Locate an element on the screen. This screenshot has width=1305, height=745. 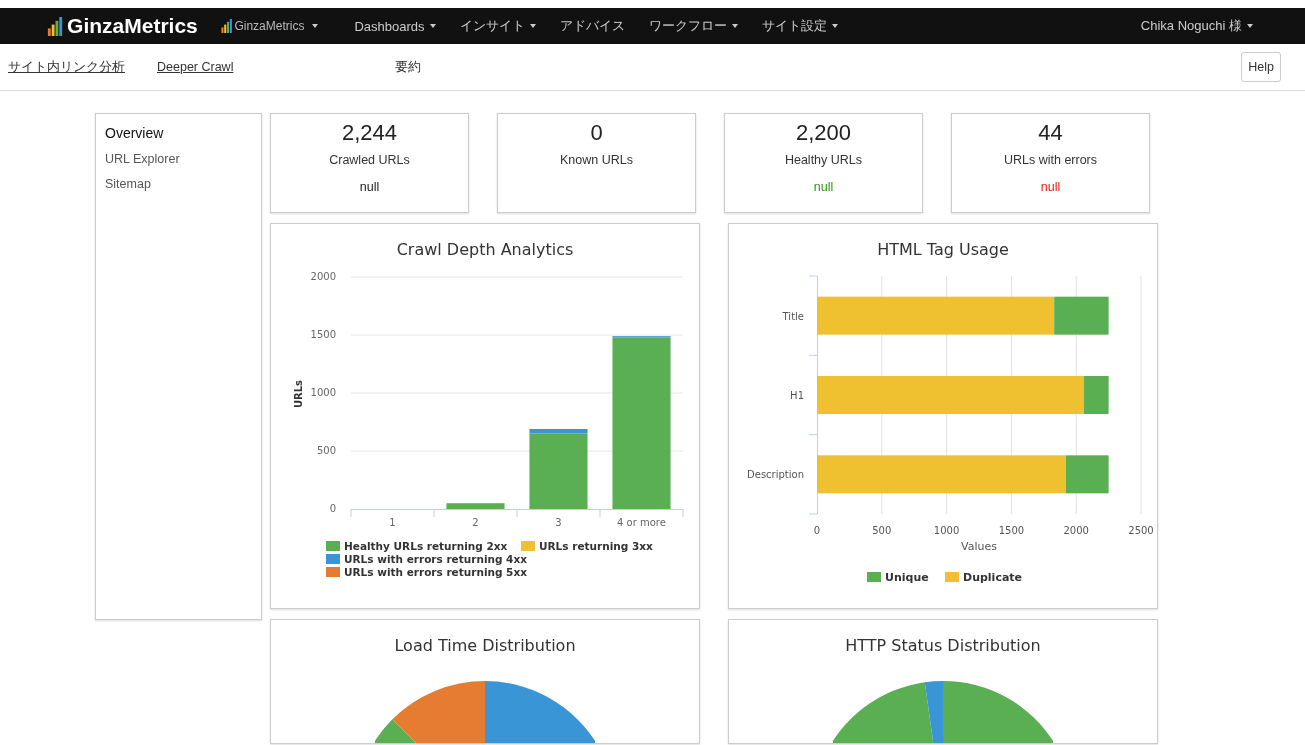
chart-title: HTML Tag Usage is located at coordinates (943, 250).